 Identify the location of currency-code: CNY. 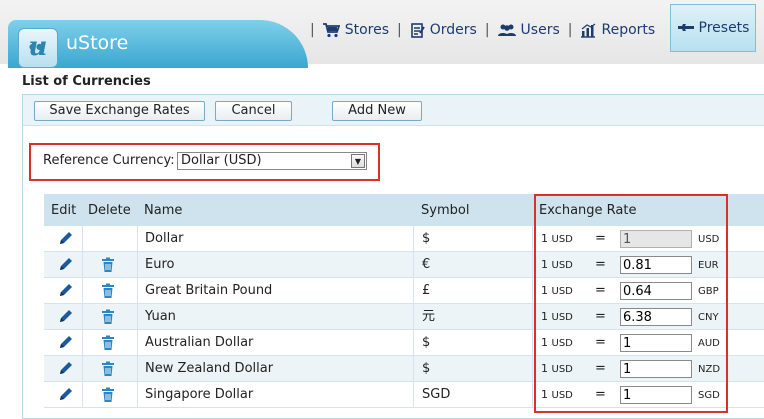
(708, 317).